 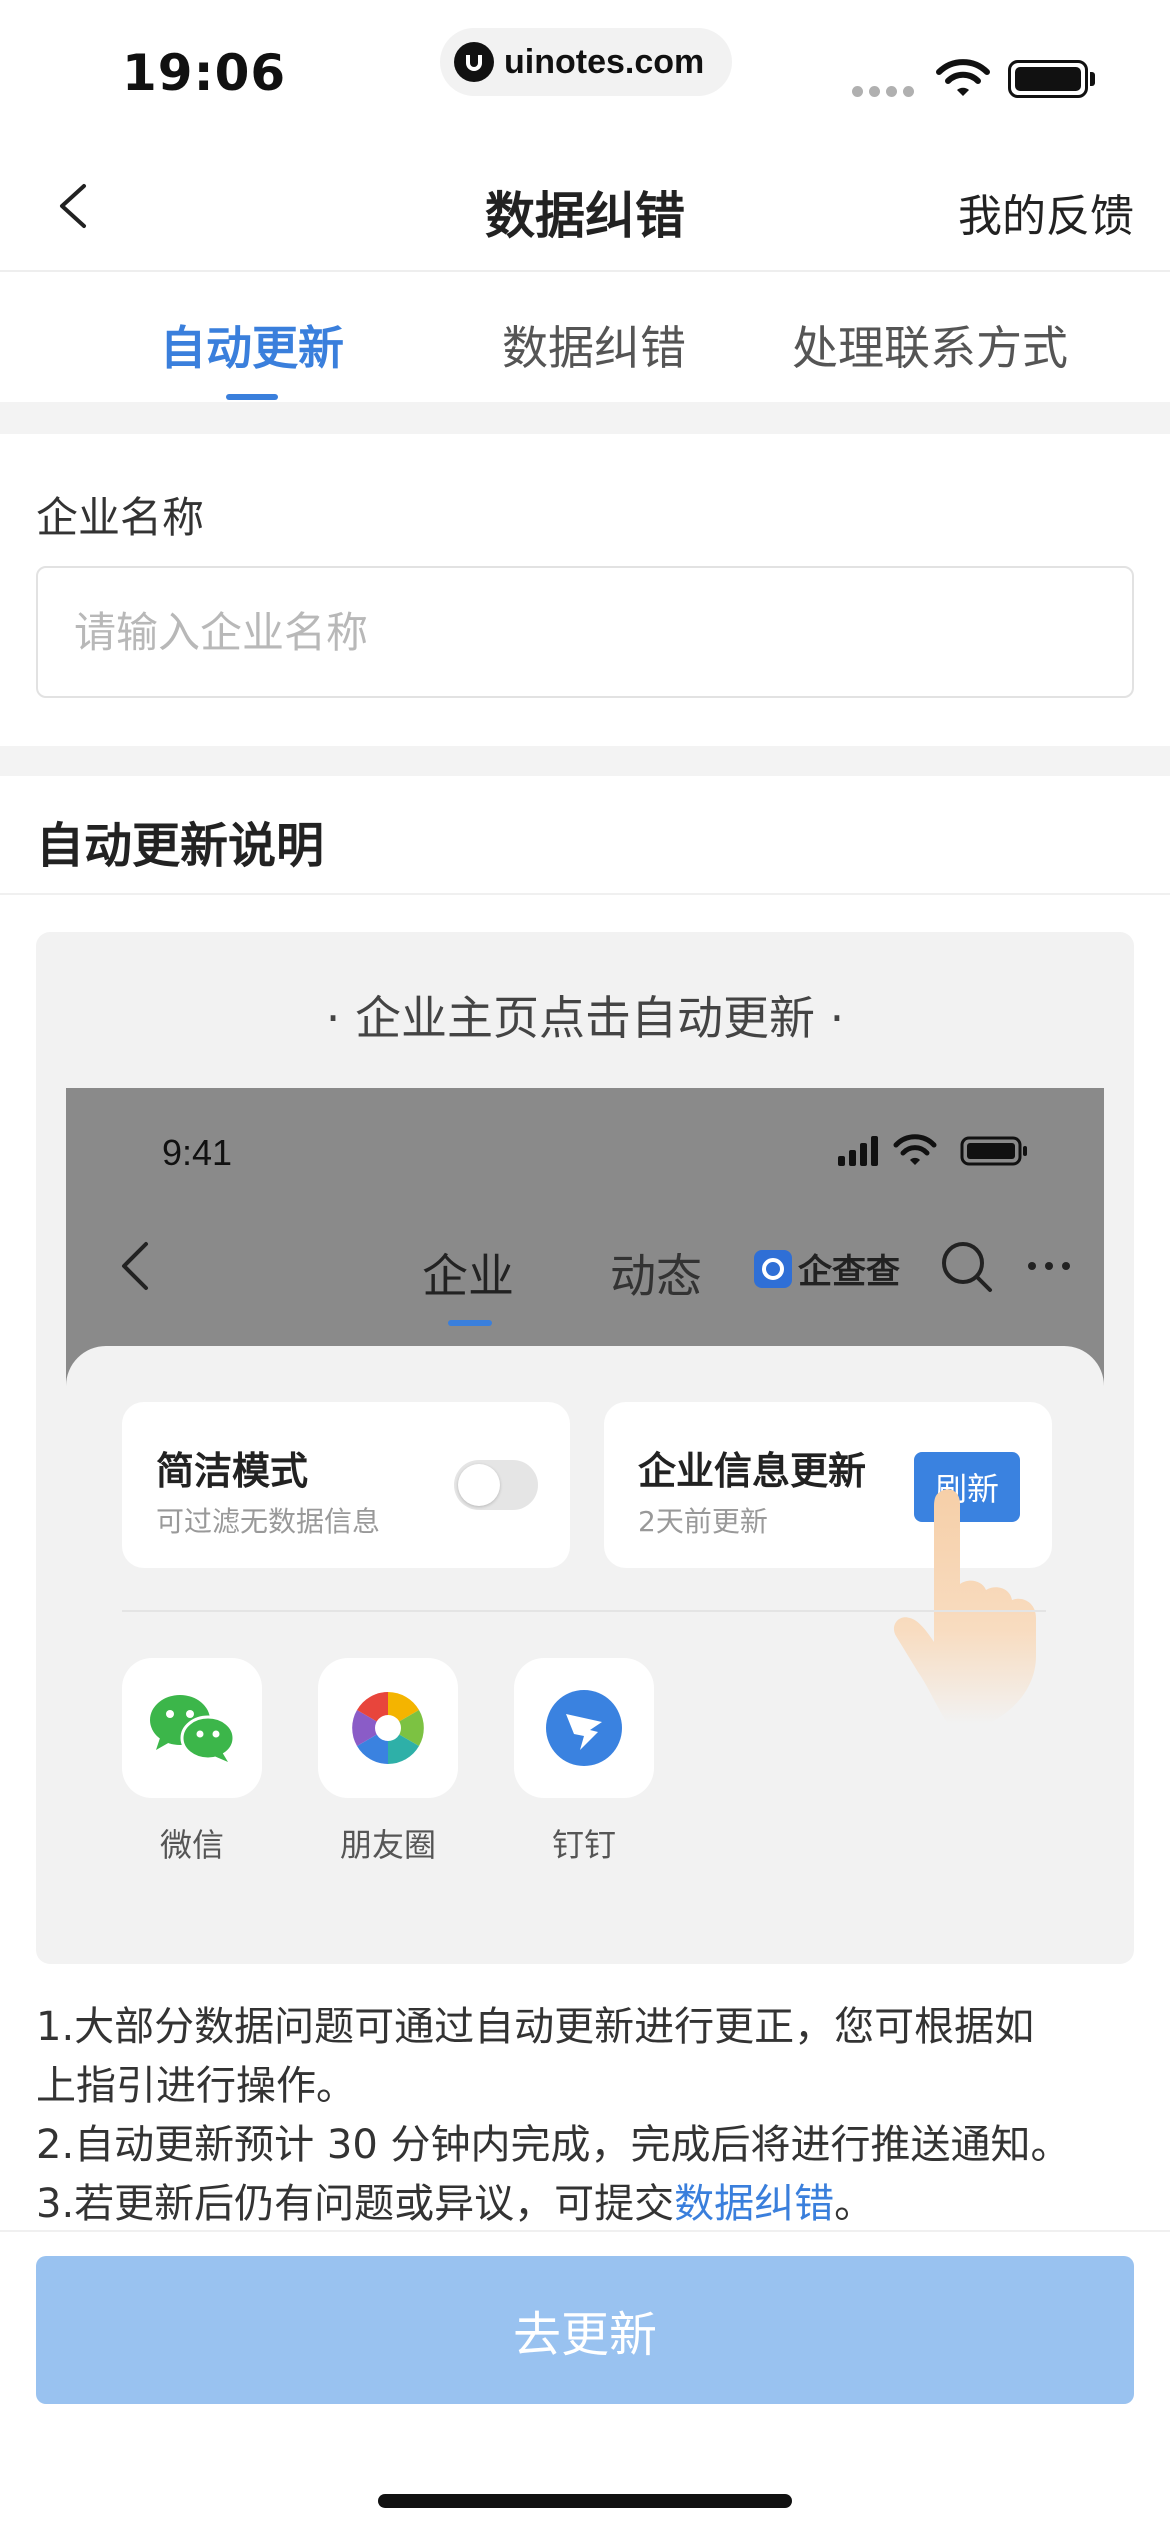 I want to click on mock-brand-name: 企查查, so click(x=849, y=1272).